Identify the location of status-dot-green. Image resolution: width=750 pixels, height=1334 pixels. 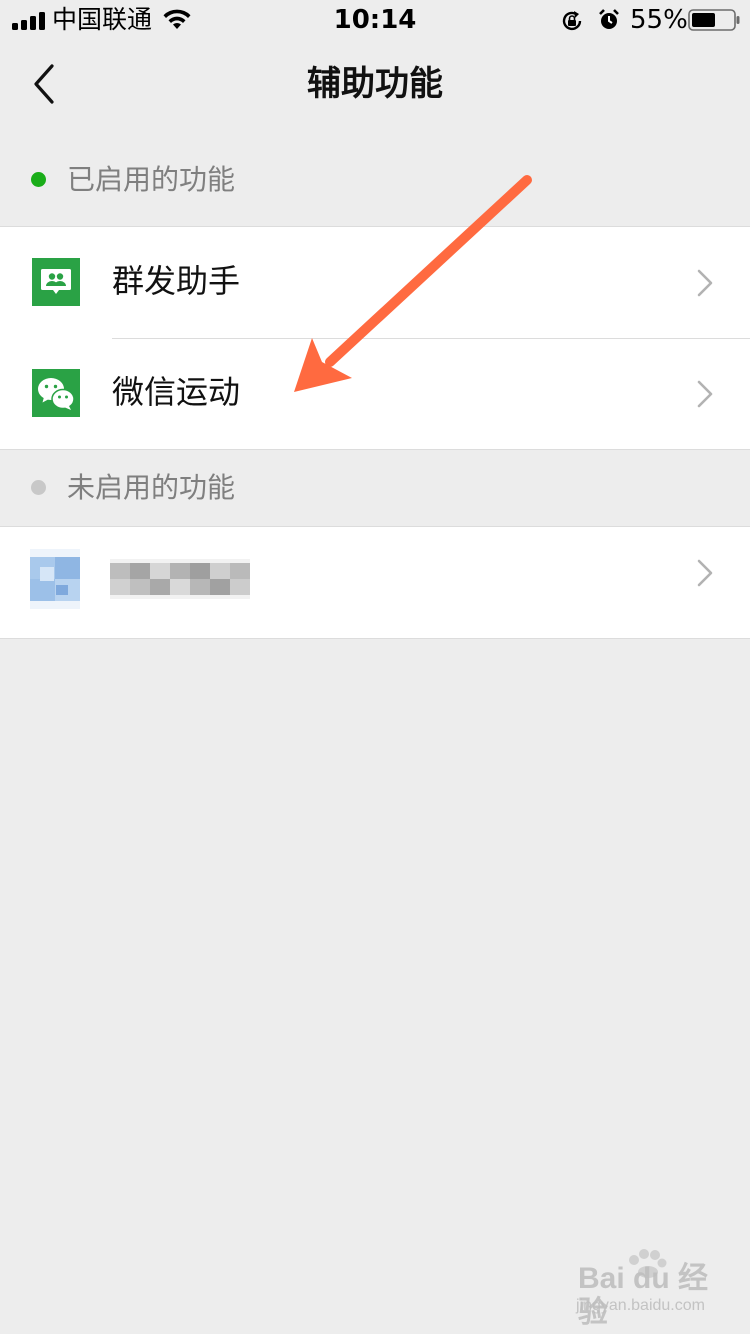
(38, 179).